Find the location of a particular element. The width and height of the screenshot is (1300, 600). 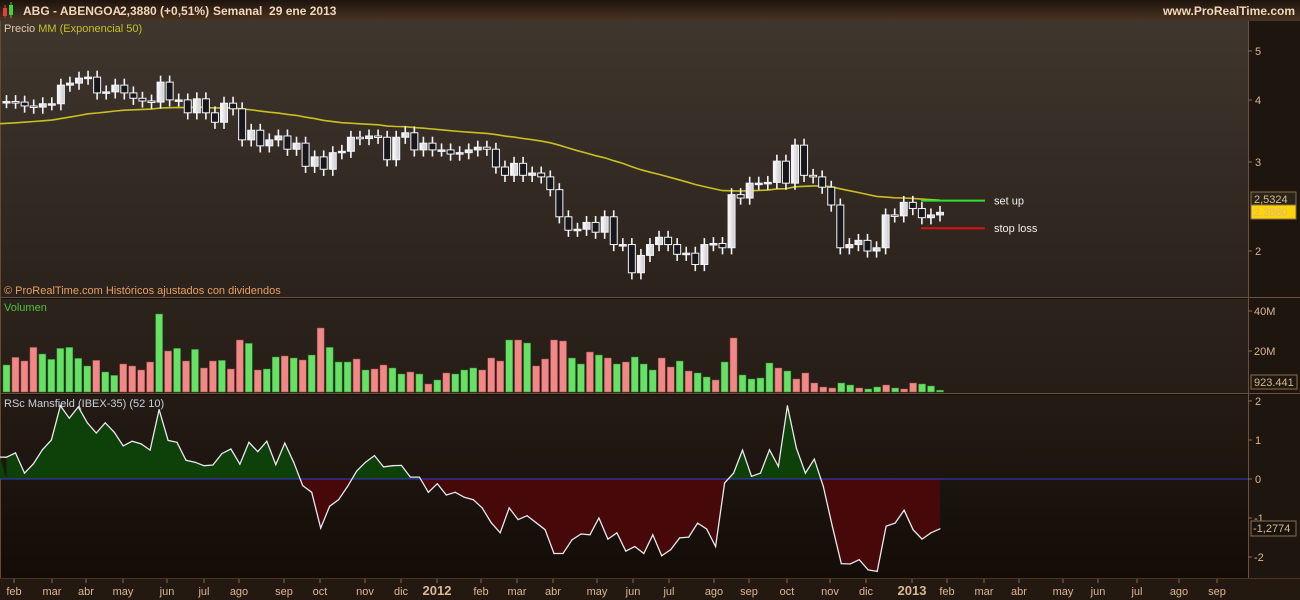

ema-value: 2,5324 is located at coordinates (1271, 200).